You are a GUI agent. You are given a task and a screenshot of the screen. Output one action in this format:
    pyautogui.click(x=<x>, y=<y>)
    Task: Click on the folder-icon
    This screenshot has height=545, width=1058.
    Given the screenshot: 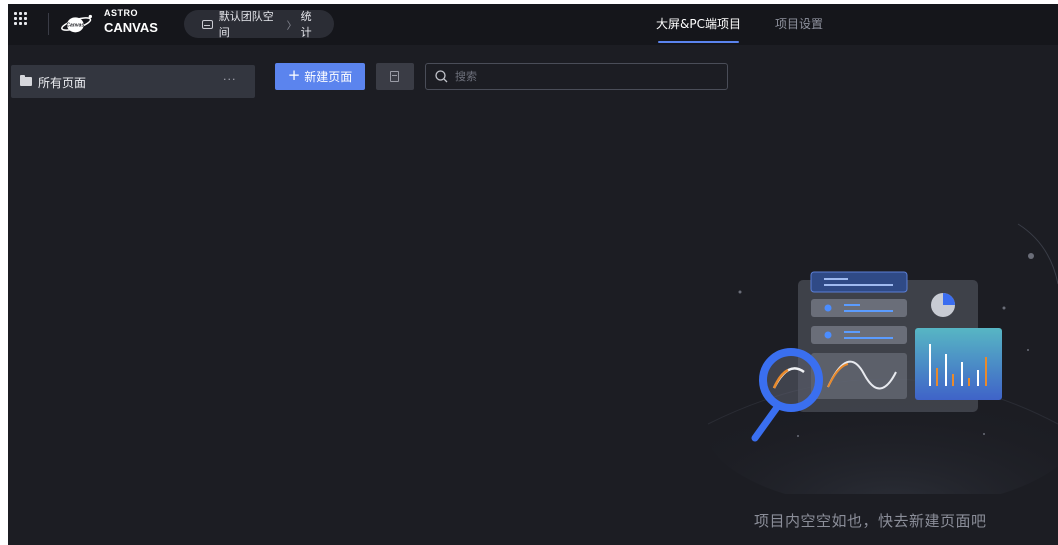 What is the action you would take?
    pyautogui.click(x=26, y=80)
    